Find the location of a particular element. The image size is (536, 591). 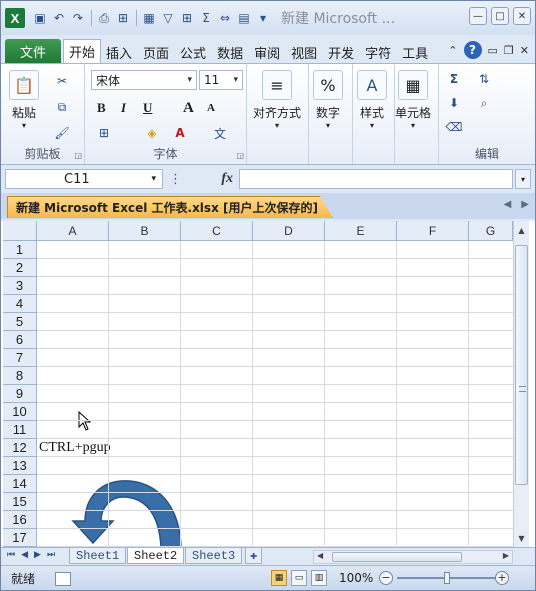

redo-icon: ↷ is located at coordinates (78, 18).